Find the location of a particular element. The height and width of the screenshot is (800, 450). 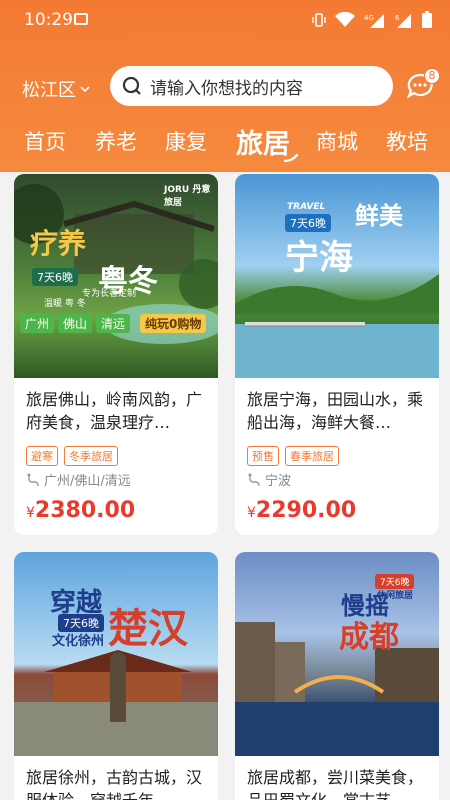

image-chip-2: 佛山 is located at coordinates (75, 323).